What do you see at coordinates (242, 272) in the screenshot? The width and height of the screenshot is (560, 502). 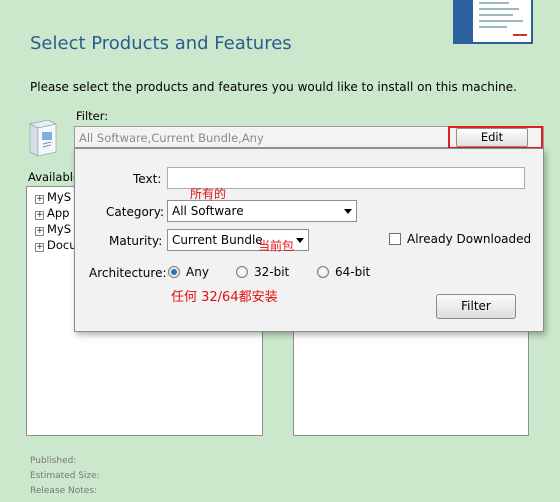 I see `architecture-32bit-radio` at bounding box center [242, 272].